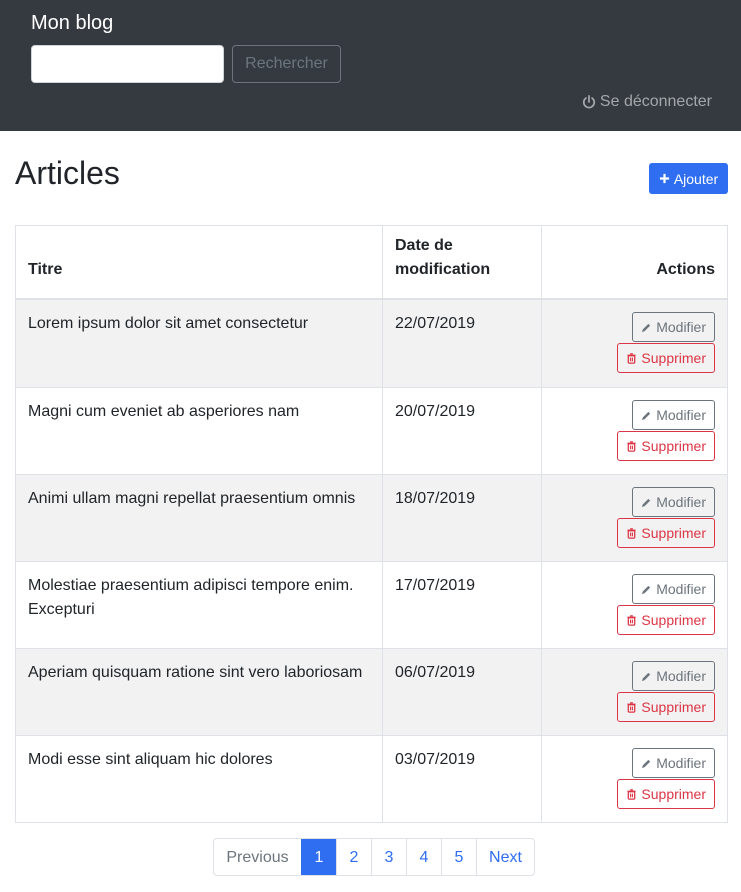 The height and width of the screenshot is (892, 741). What do you see at coordinates (664, 178) in the screenshot?
I see `plus-icon` at bounding box center [664, 178].